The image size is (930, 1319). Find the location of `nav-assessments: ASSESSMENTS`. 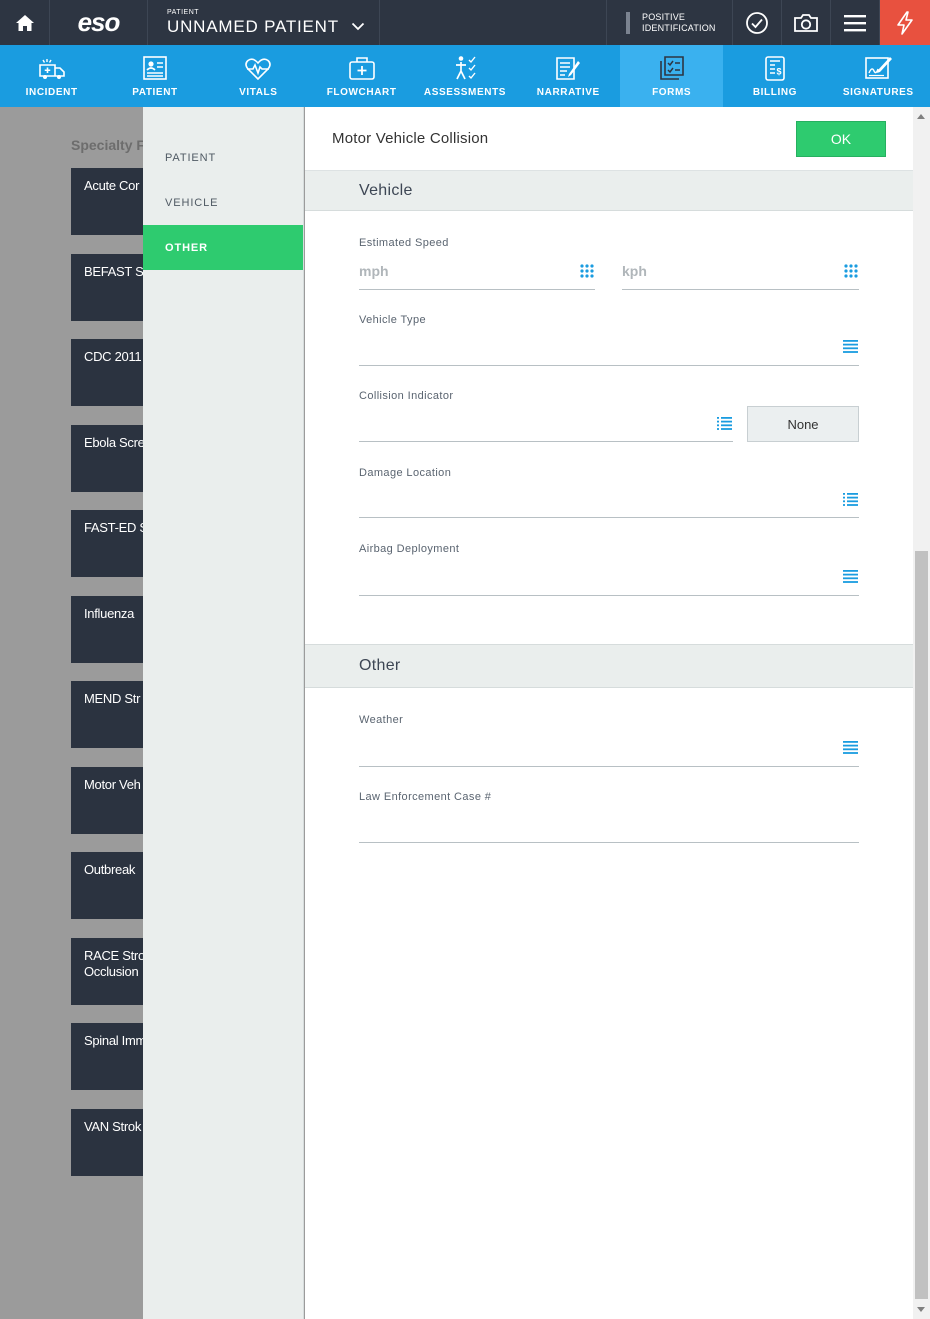

nav-assessments: ASSESSMENTS is located at coordinates (464, 76).